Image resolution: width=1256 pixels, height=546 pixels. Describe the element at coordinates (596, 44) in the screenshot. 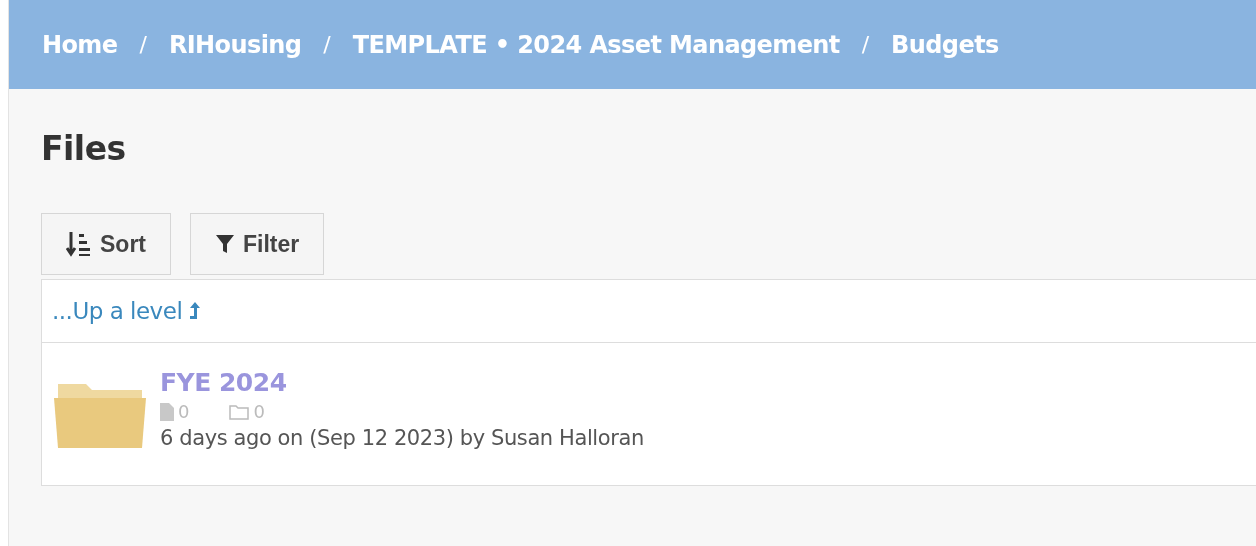

I see `breadcrumb-link: TEMPLATE • 2024 Asset Management` at that location.